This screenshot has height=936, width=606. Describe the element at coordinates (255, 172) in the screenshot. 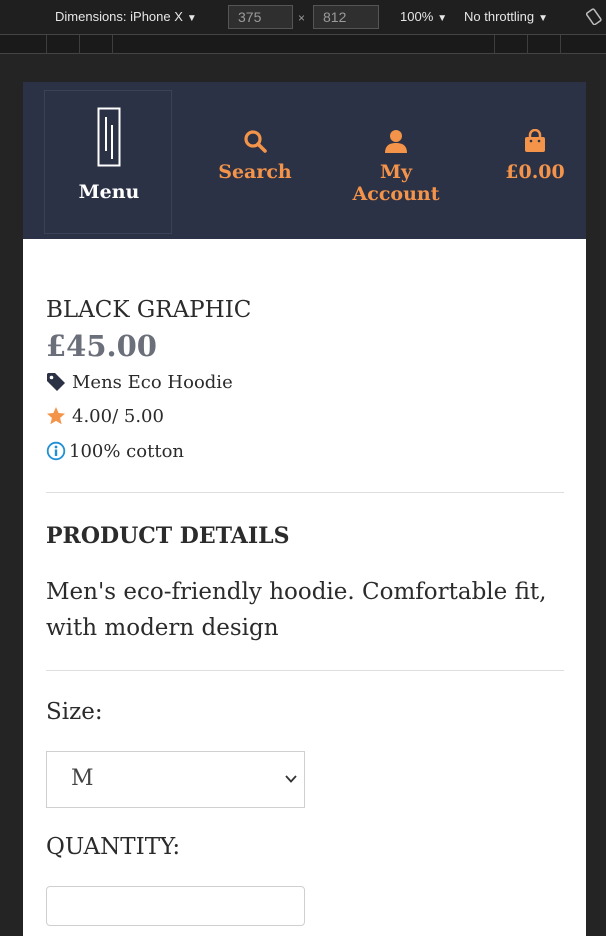

I see `nav-search-label: Search` at that location.